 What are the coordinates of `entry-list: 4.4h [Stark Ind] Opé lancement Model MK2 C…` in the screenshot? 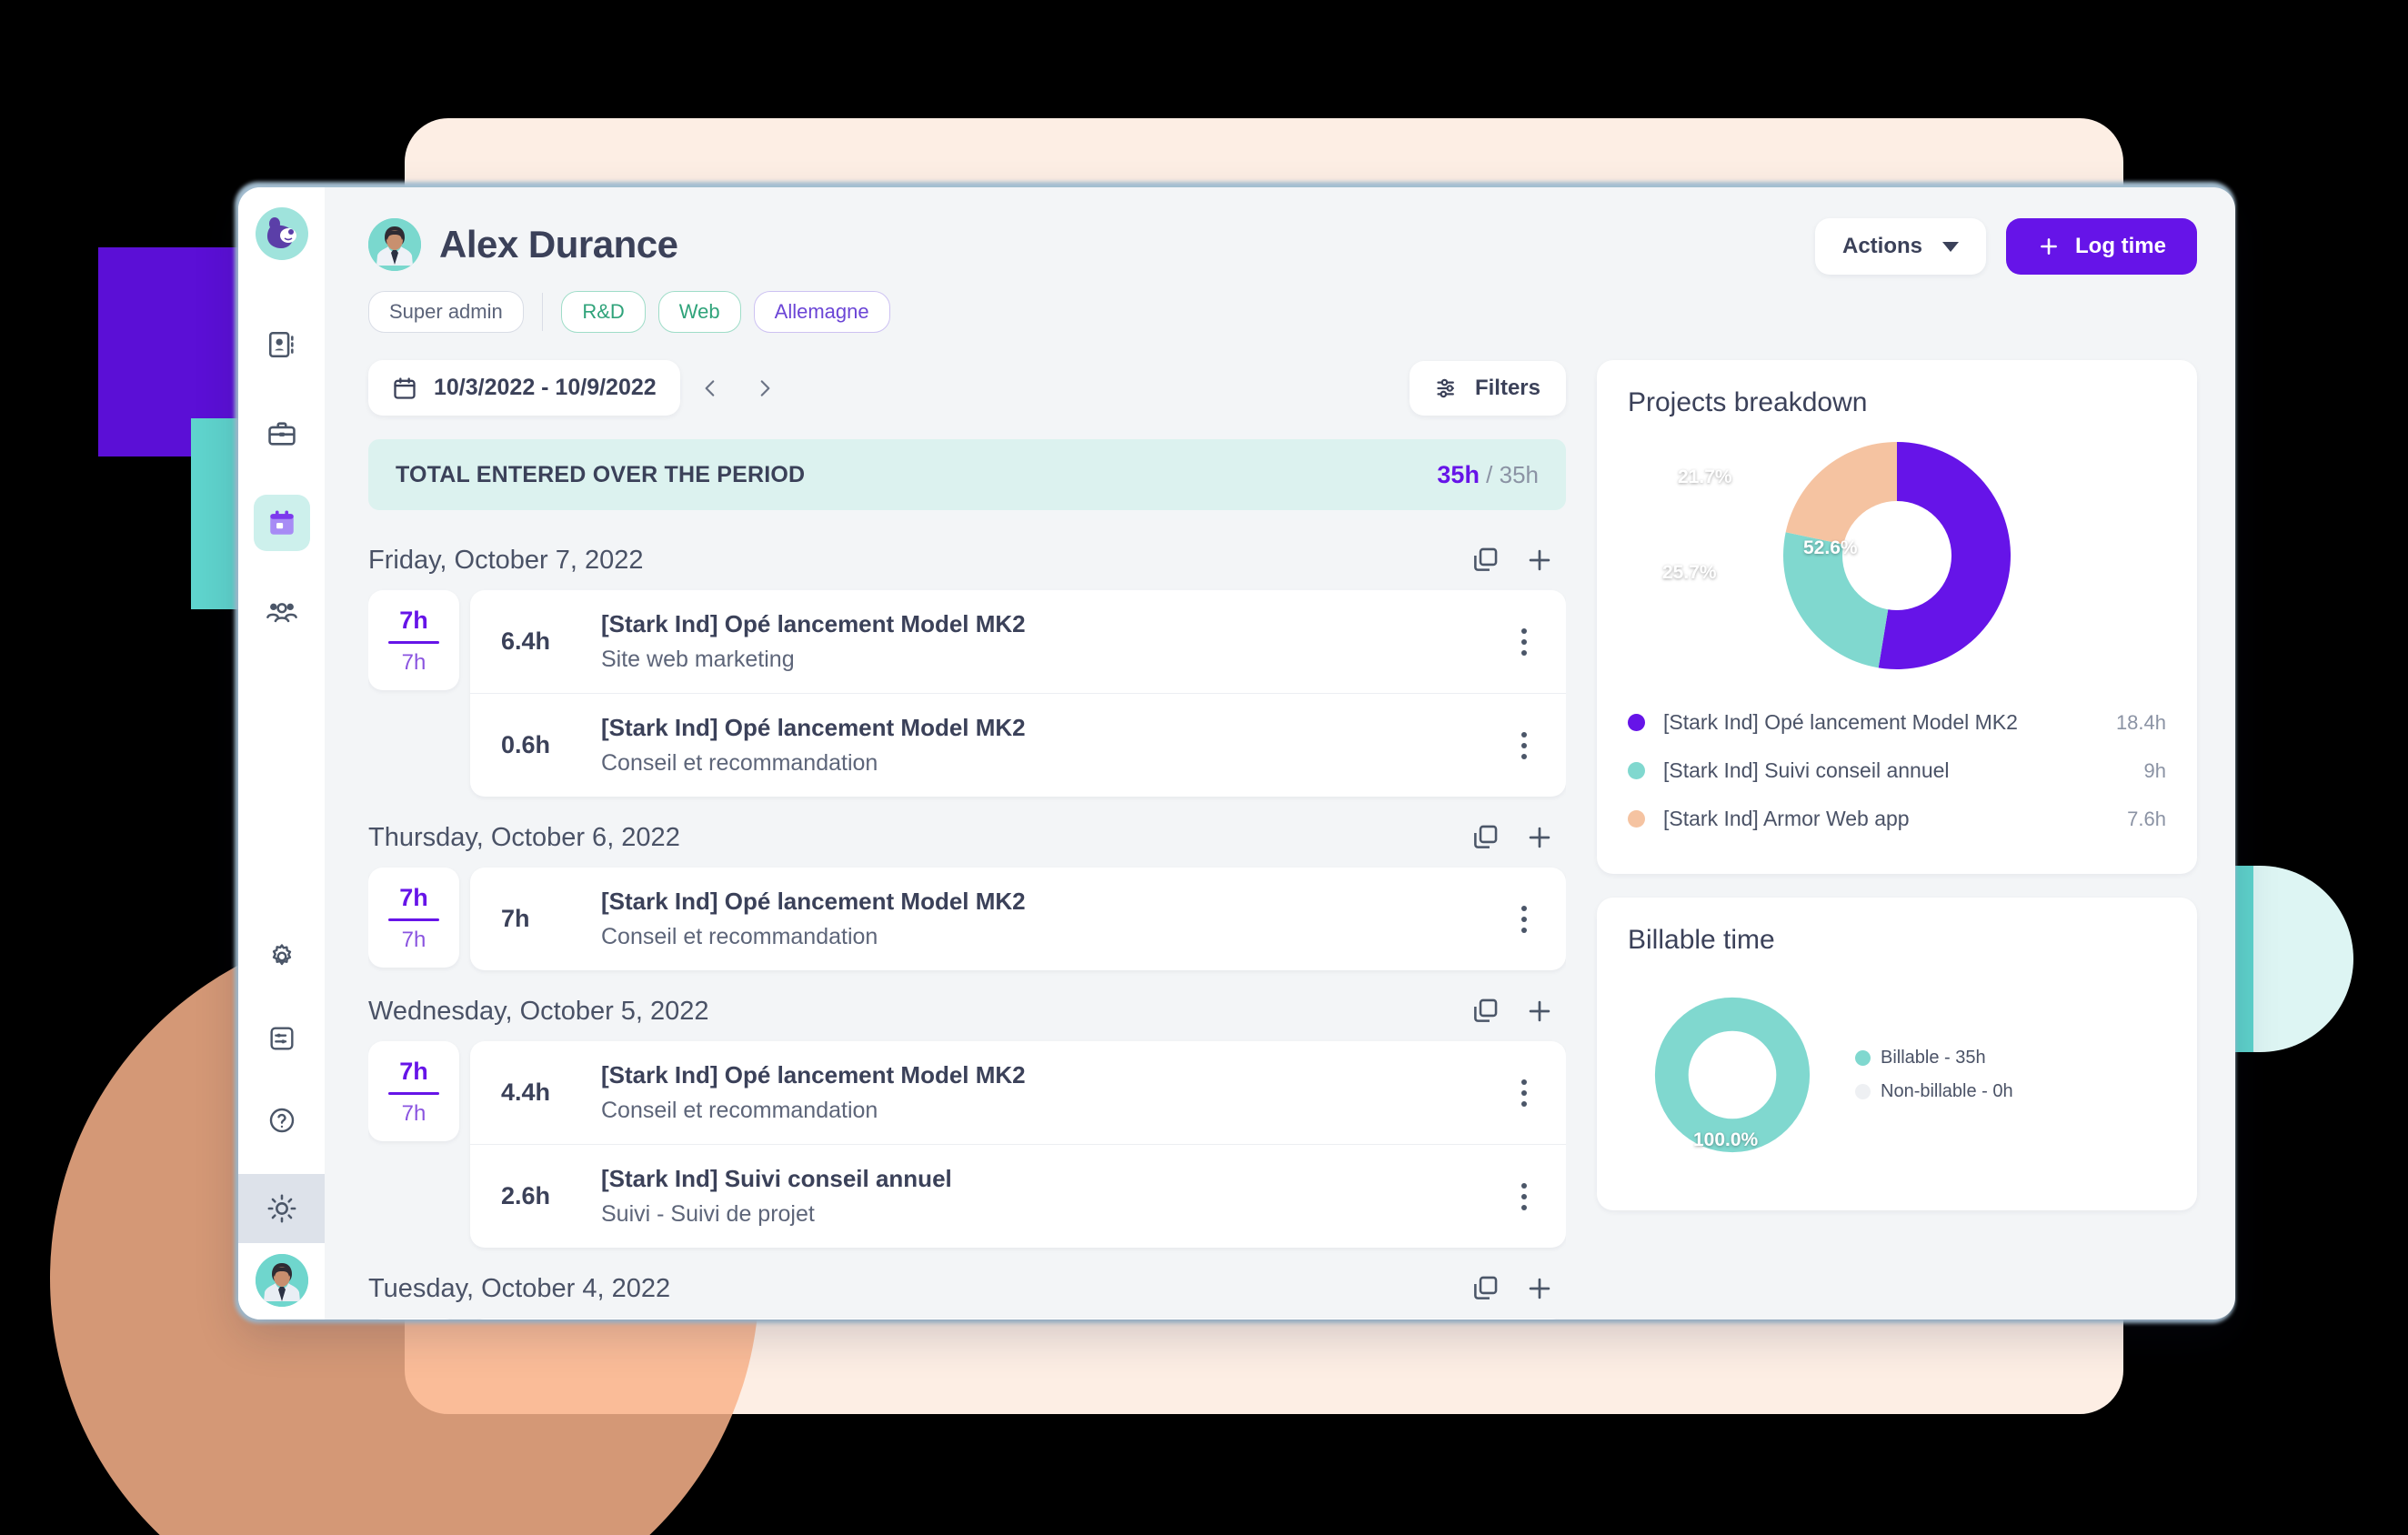 It's located at (1018, 1144).